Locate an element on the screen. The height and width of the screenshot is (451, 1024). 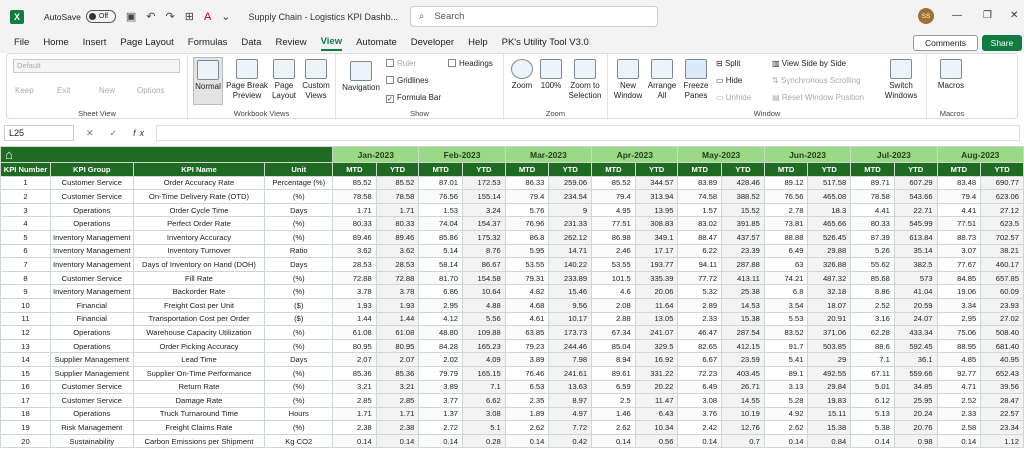
mtd-cell: 2.33 is located at coordinates (700, 319).